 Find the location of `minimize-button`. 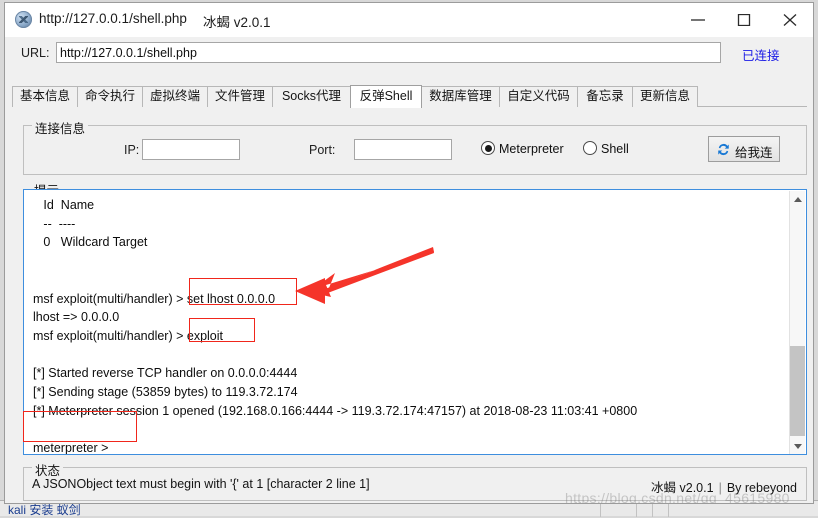

minimize-button is located at coordinates (698, 19).